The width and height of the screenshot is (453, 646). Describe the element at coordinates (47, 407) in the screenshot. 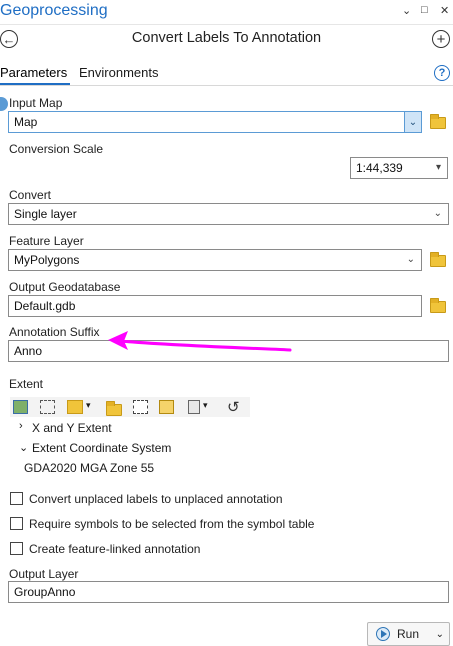

I see `draw-extent-icon` at that location.